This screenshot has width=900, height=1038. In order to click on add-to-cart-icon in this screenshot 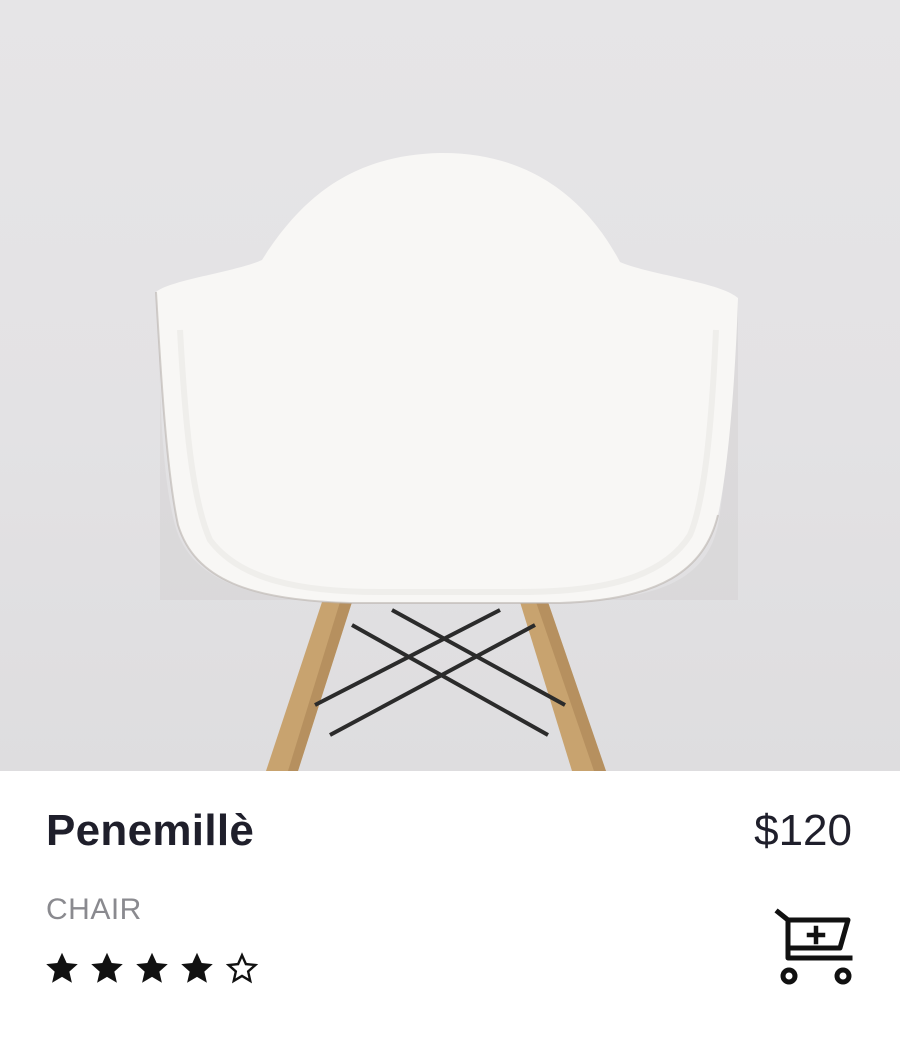, I will do `click(813, 946)`.